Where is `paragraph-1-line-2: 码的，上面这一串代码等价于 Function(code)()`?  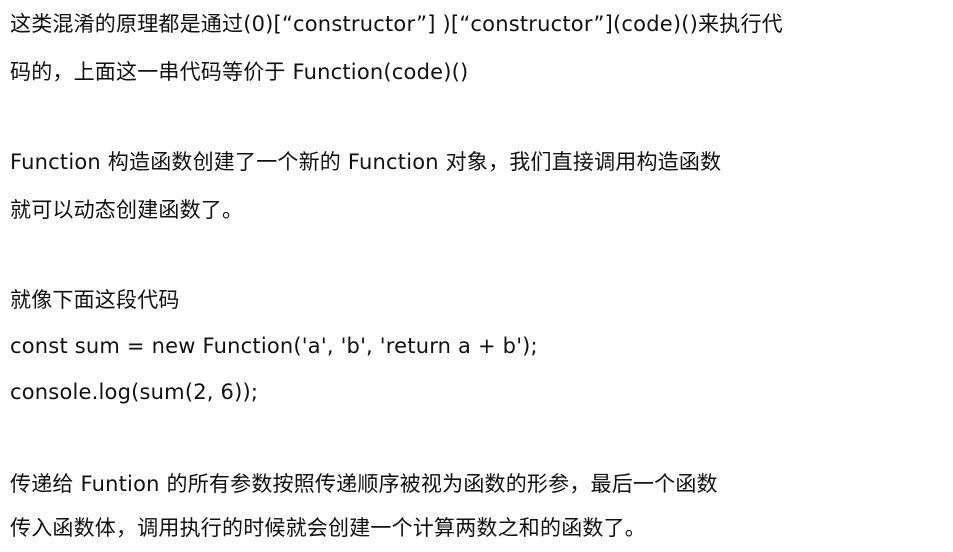 paragraph-1-line-2: 码的，上面这一串代码等价于 Function(code)() is located at coordinates (239, 72).